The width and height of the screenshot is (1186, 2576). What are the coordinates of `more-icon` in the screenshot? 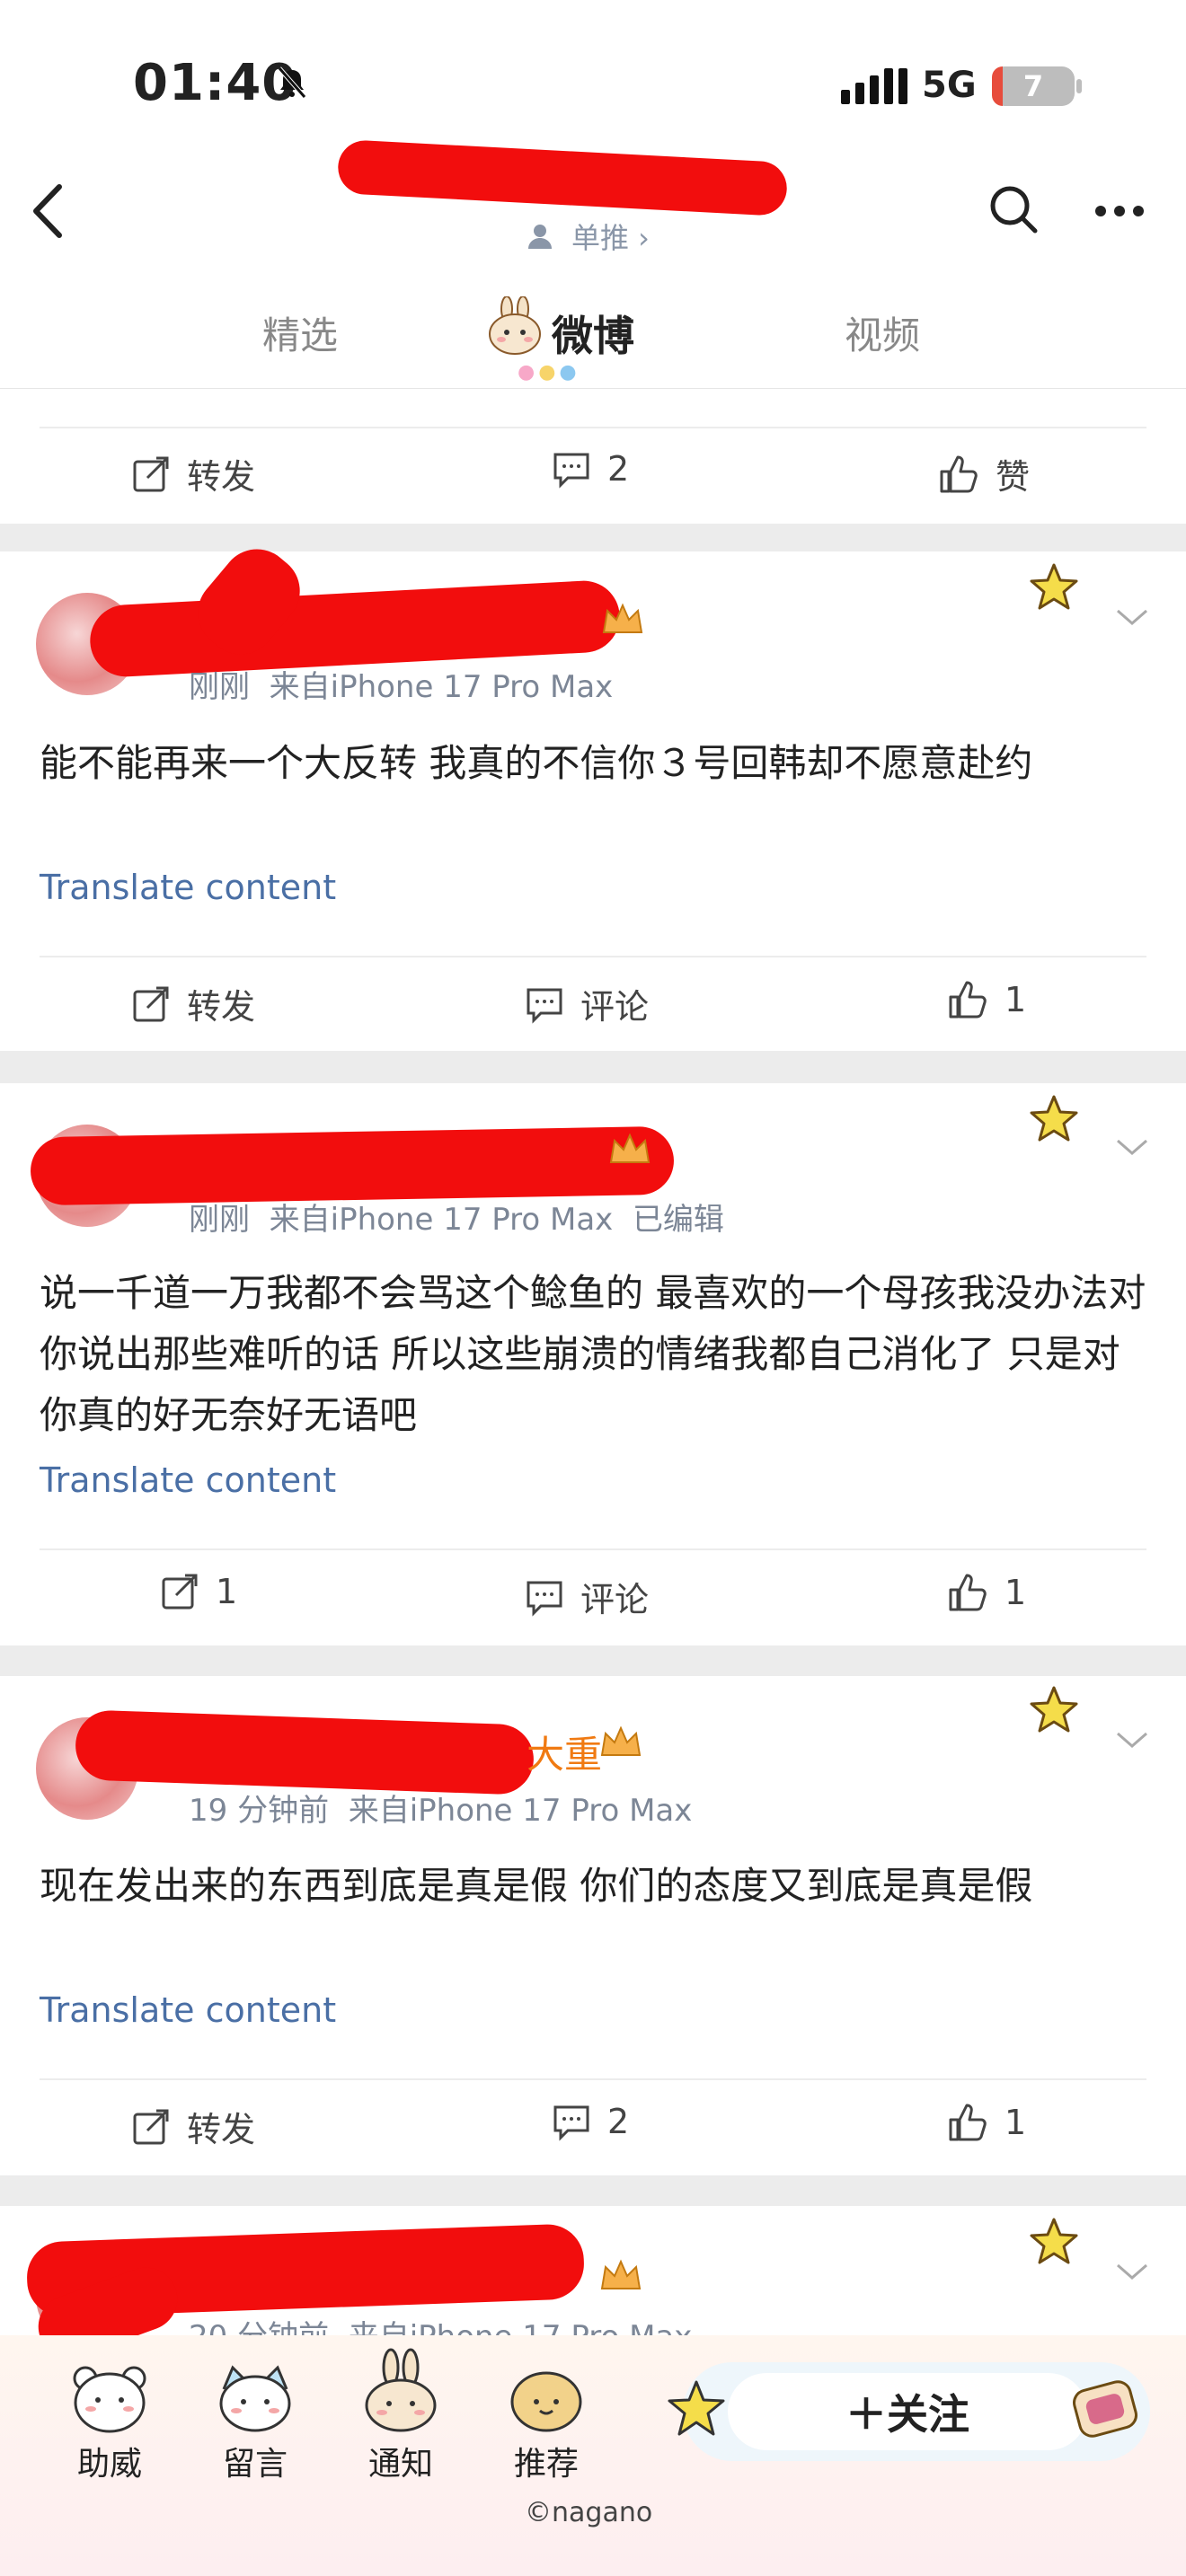 It's located at (1119, 211).